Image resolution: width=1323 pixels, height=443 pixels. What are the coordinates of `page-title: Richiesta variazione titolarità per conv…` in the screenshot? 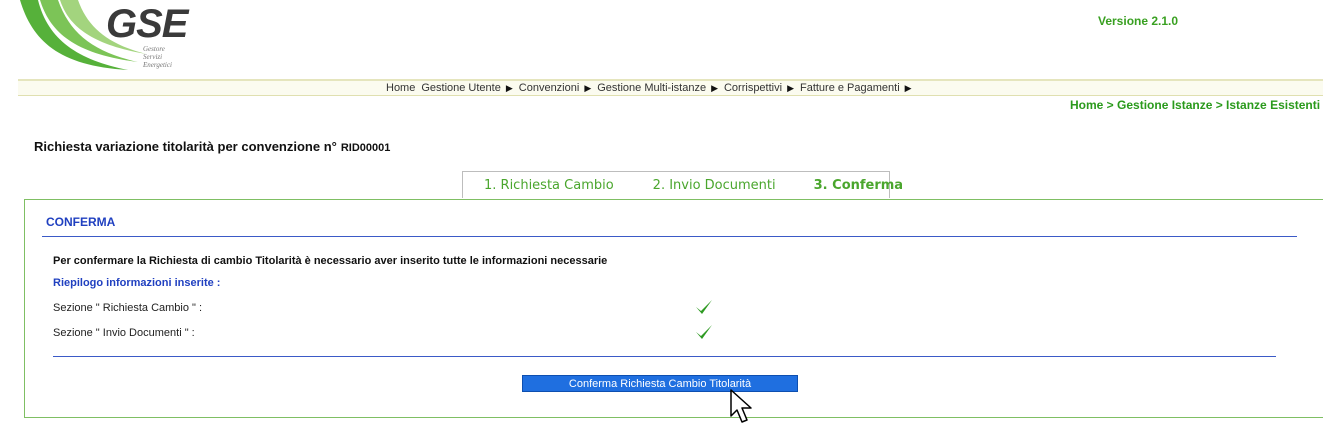 It's located at (212, 146).